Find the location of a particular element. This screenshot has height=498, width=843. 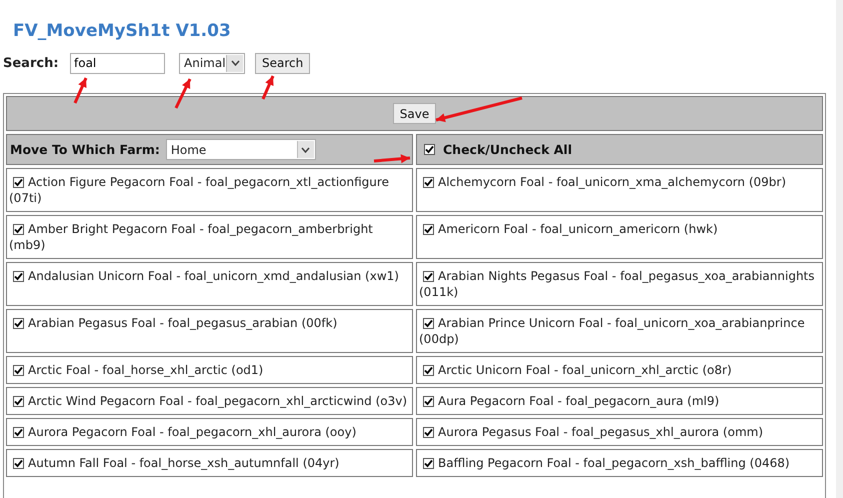

animal-cell: Autumn Fall Foal - foal_horse_xsh_autumnfall (04yr) is located at coordinates (209, 463).